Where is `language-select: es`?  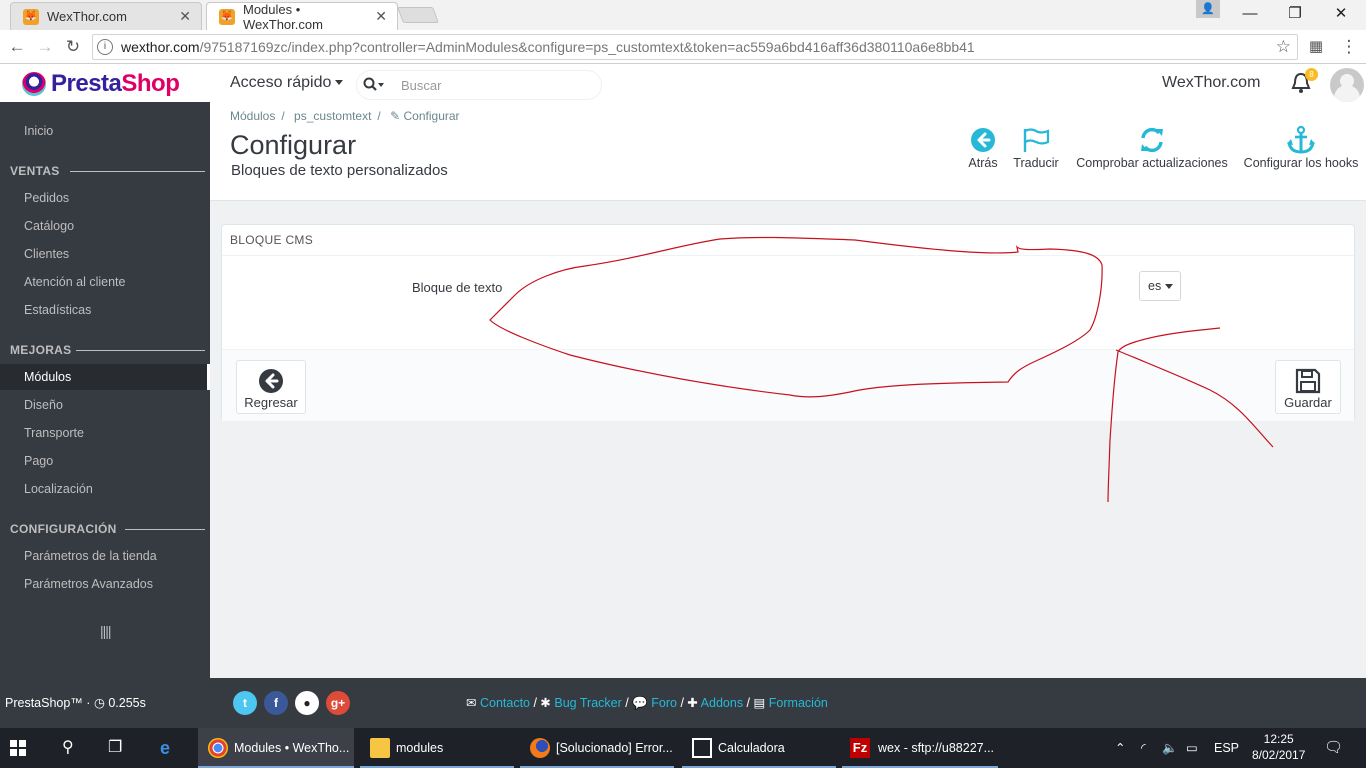 language-select: es is located at coordinates (1160, 286).